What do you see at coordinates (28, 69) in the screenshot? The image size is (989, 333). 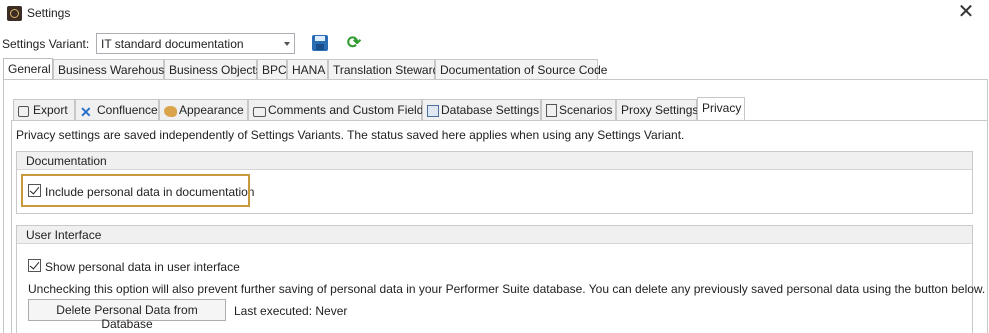 I see `tab-general: General` at bounding box center [28, 69].